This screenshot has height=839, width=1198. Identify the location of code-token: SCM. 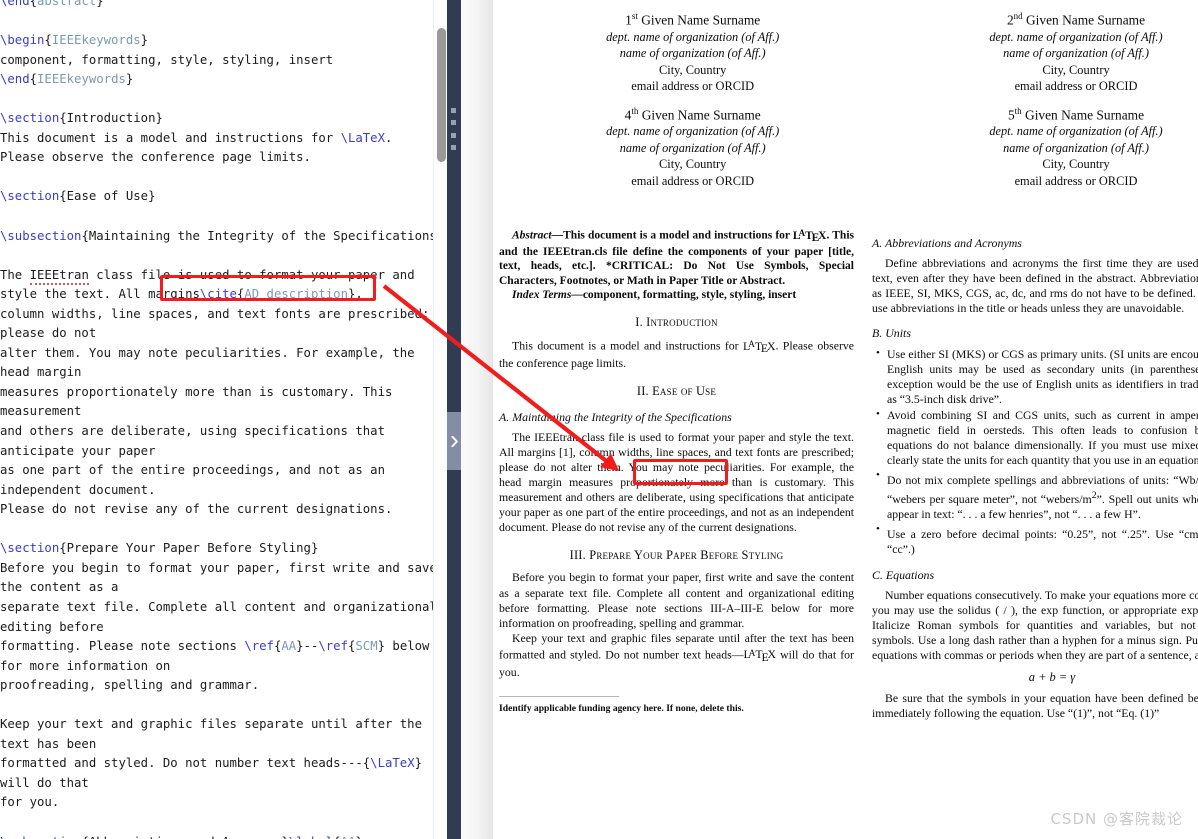
(366, 646).